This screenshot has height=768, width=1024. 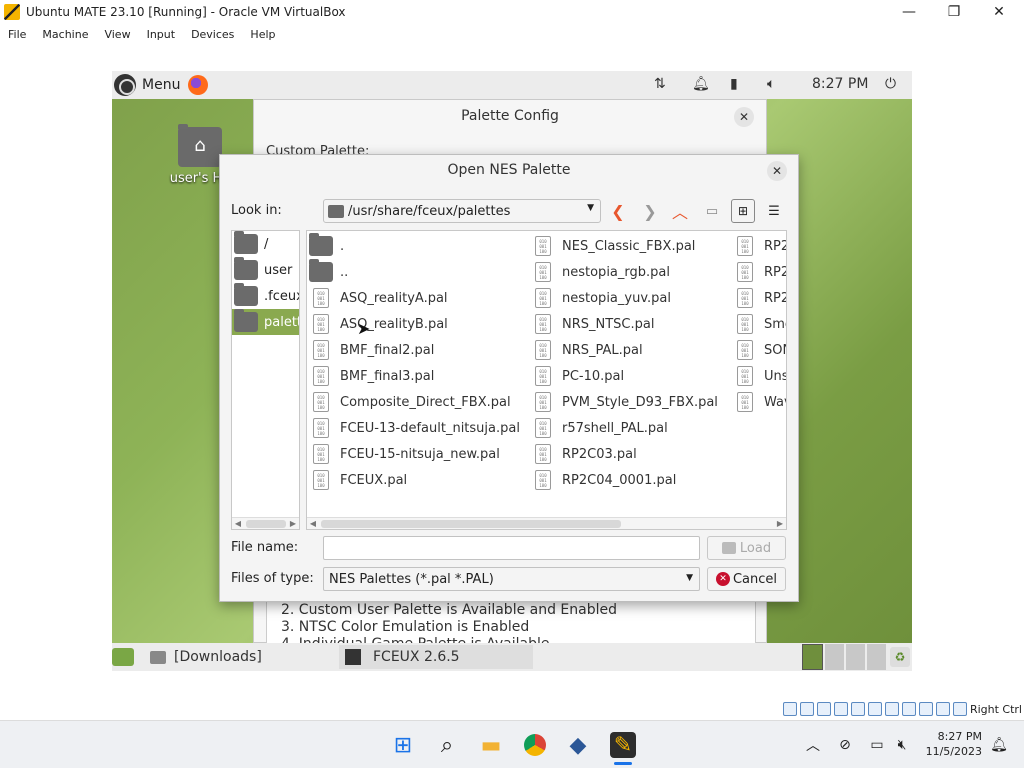 What do you see at coordinates (743, 211) in the screenshot?
I see `icon-view-button: ⊞` at bounding box center [743, 211].